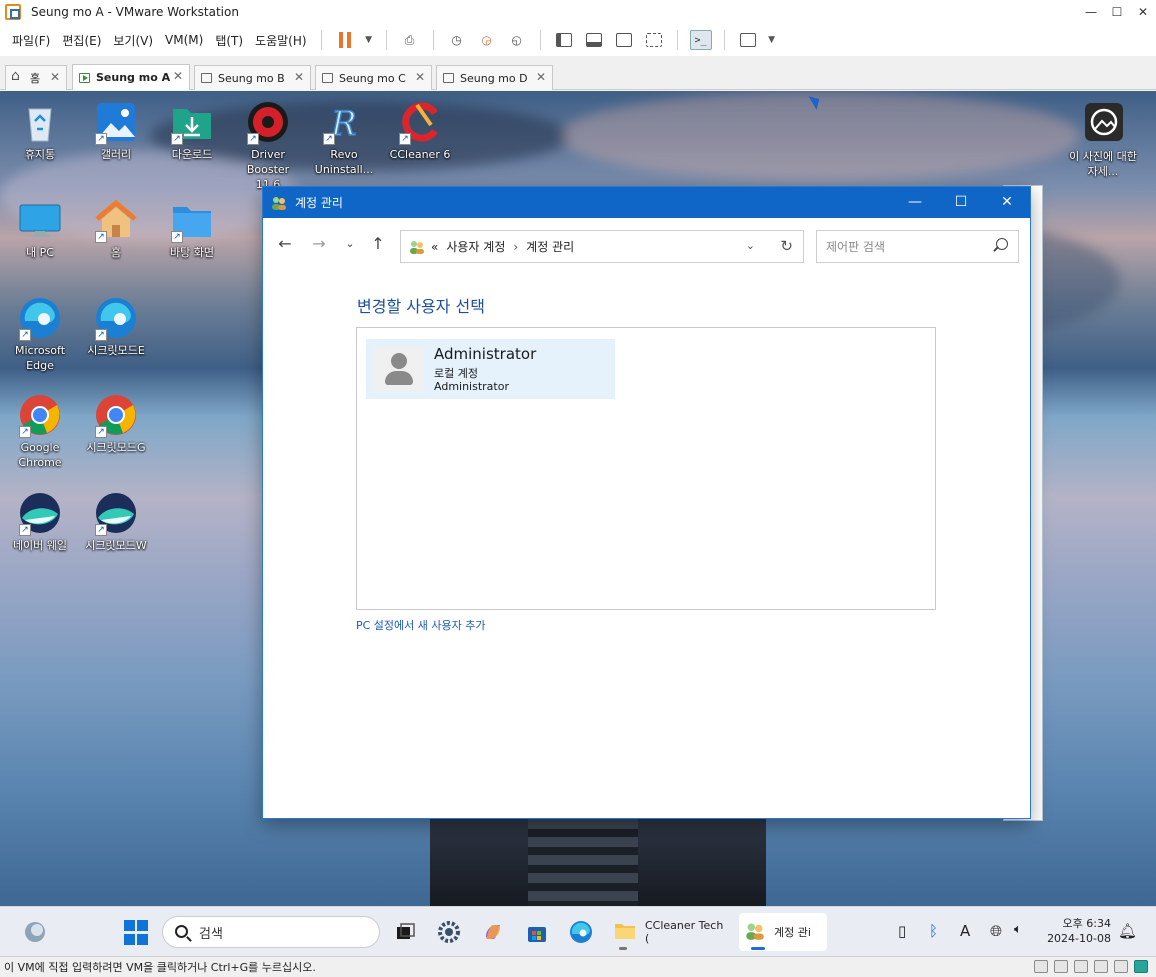 This screenshot has width=1156, height=977. What do you see at coordinates (40, 318) in the screenshot?
I see `edge-icon: ↗` at bounding box center [40, 318].